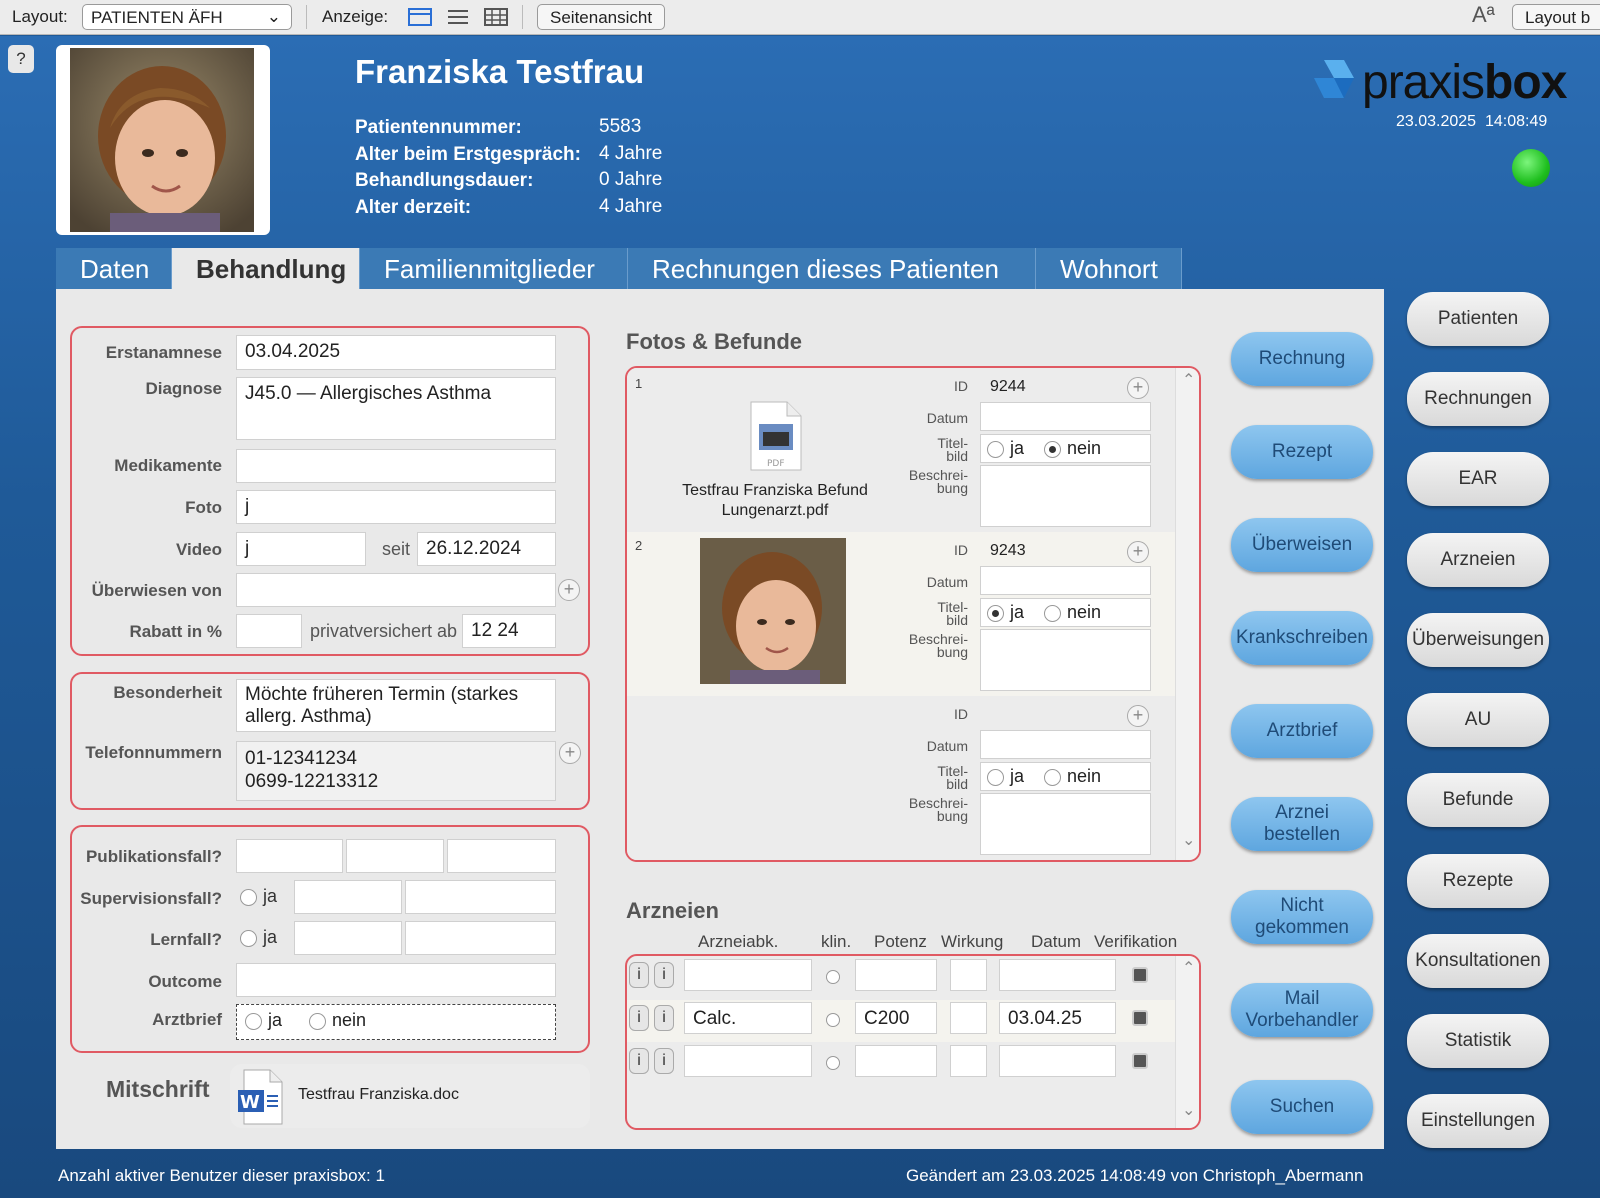 The image size is (1600, 1198). Describe the element at coordinates (1187, 1042) in the screenshot. I see `arzneien-scrollbar: ⌃ ⌄` at that location.